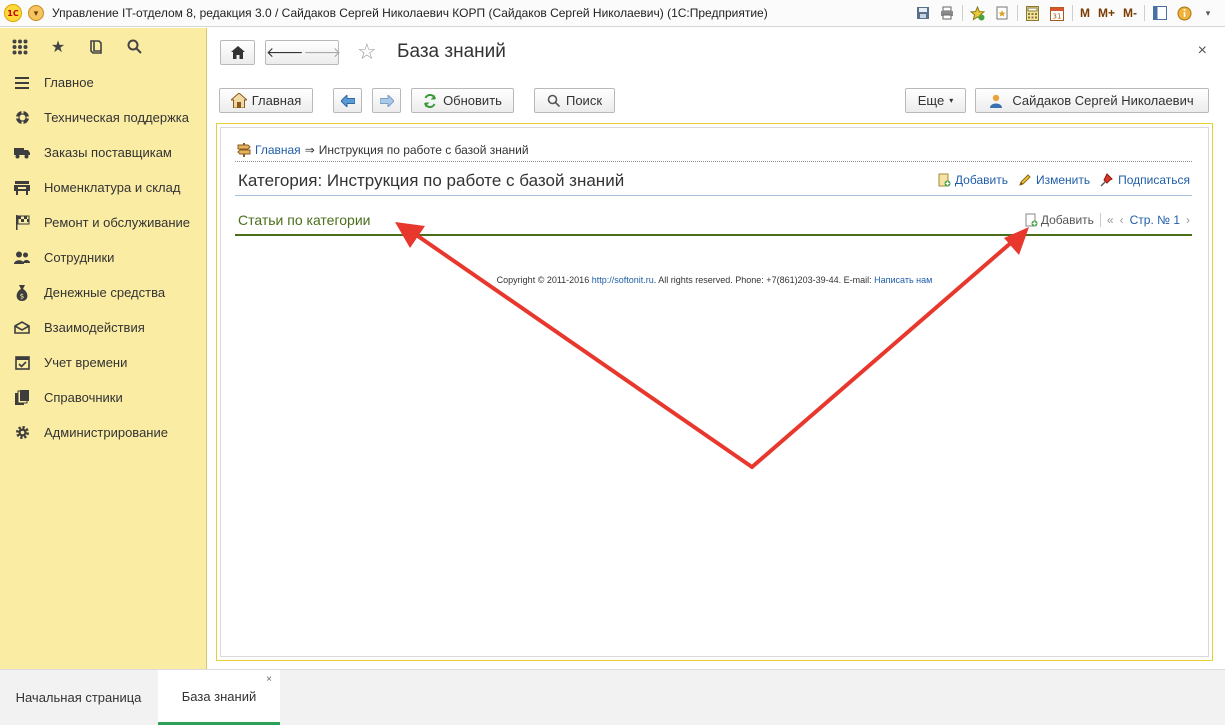  I want to click on refresh-button: Обновить, so click(462, 100).